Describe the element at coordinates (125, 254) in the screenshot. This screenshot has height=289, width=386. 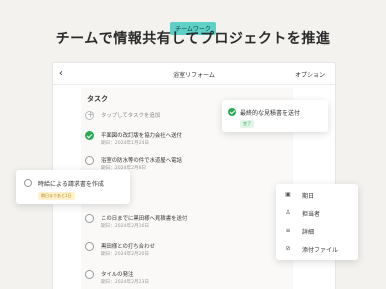
I see `task-due: 期日：2024年2月20日` at that location.